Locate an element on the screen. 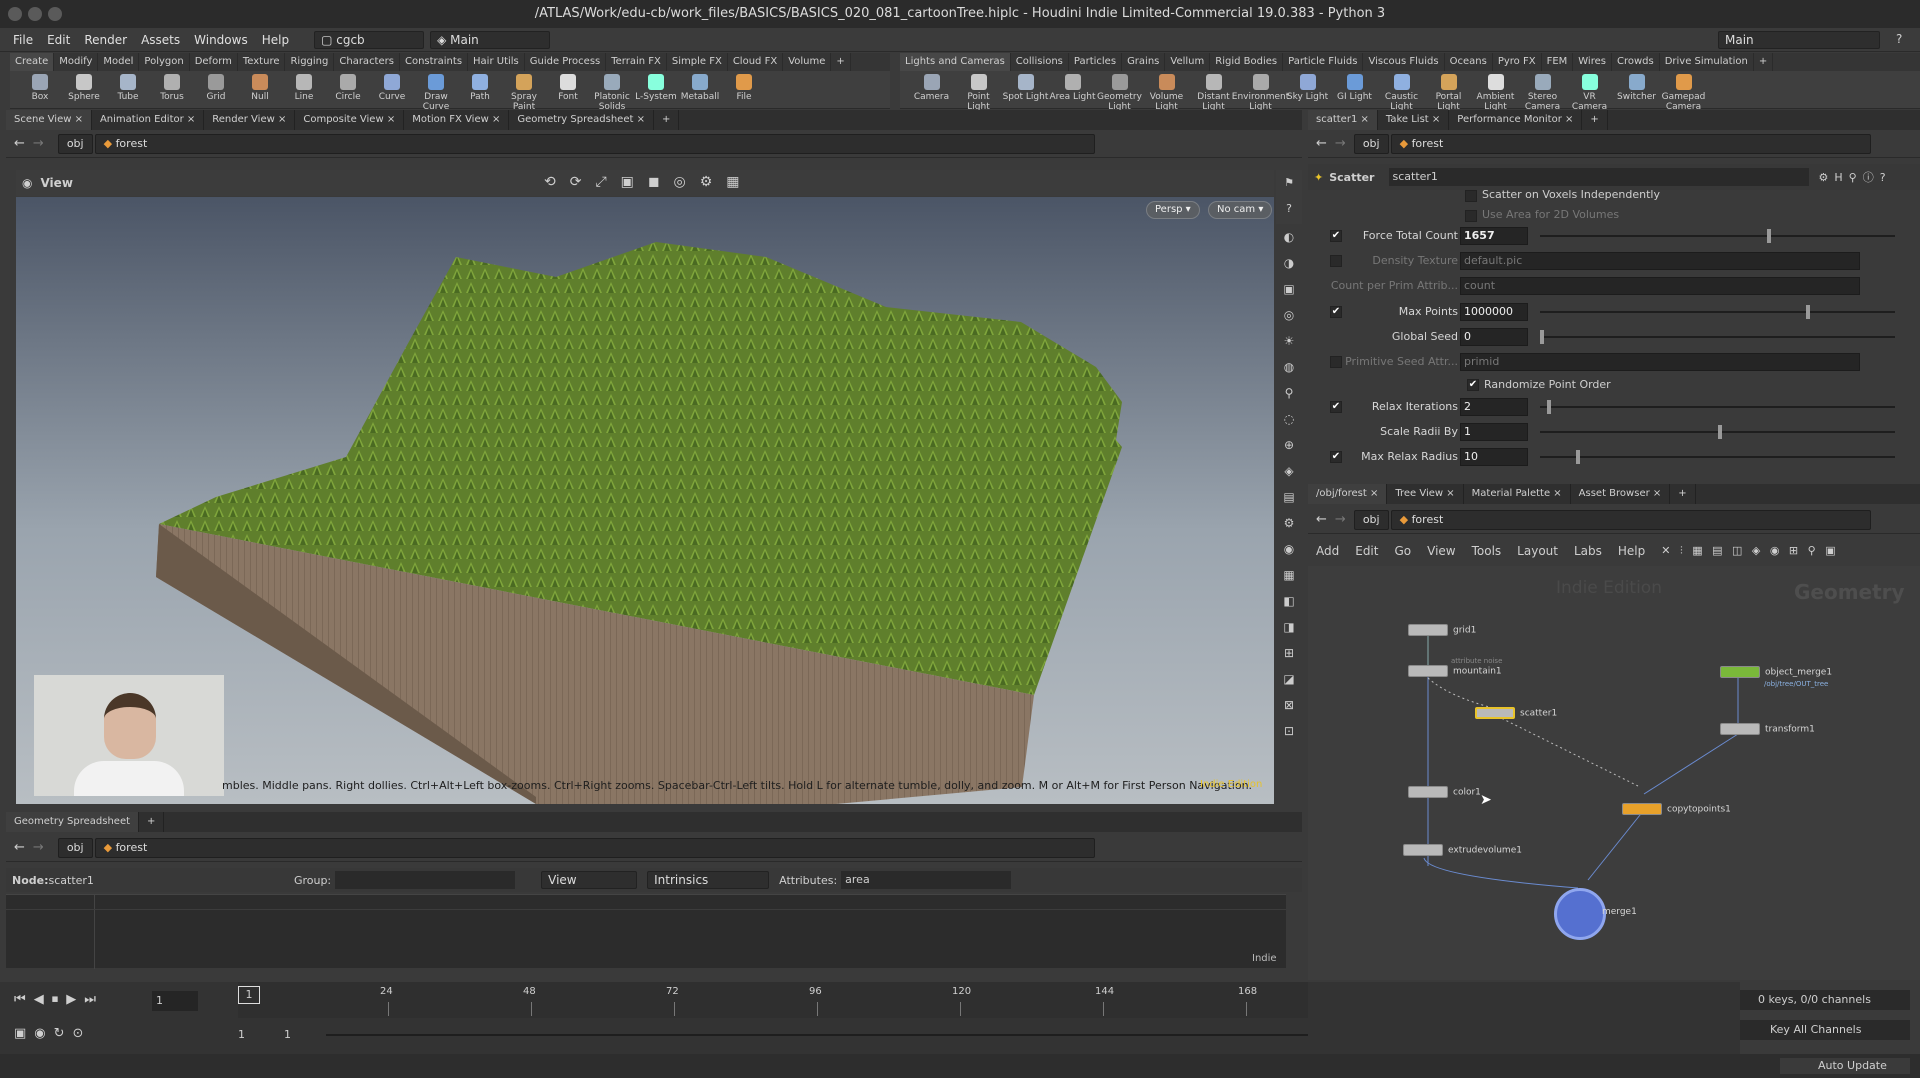 This screenshot has width=1920, height=1078. voxels-checkbox is located at coordinates (1471, 196).